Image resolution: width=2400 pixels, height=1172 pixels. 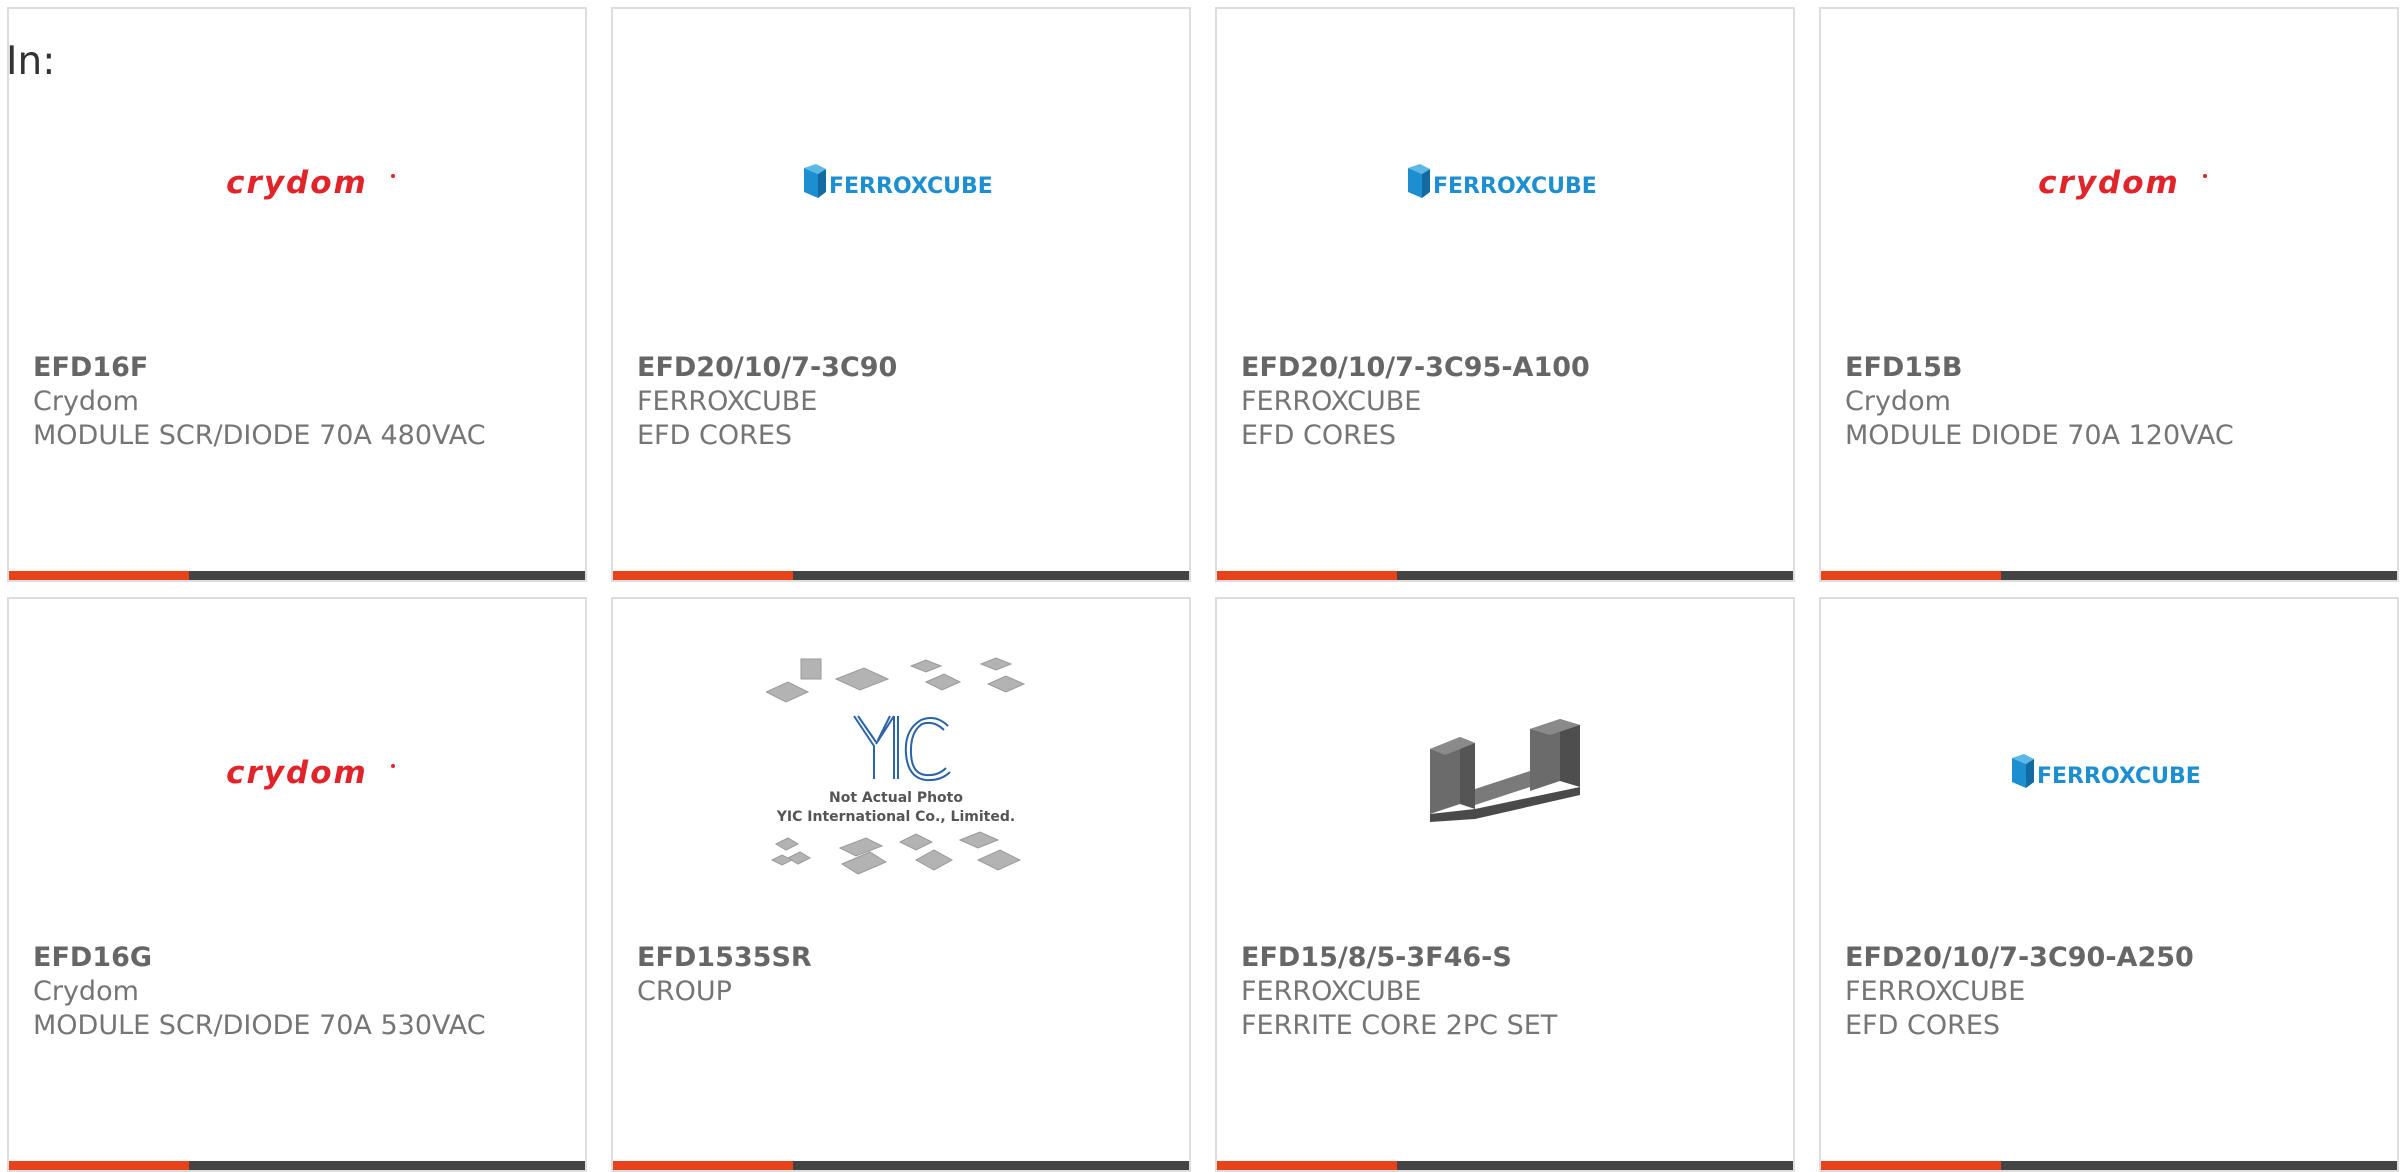 What do you see at coordinates (1507, 958) in the screenshot?
I see `part-number: EFD15/8/5-3F46-S` at bounding box center [1507, 958].